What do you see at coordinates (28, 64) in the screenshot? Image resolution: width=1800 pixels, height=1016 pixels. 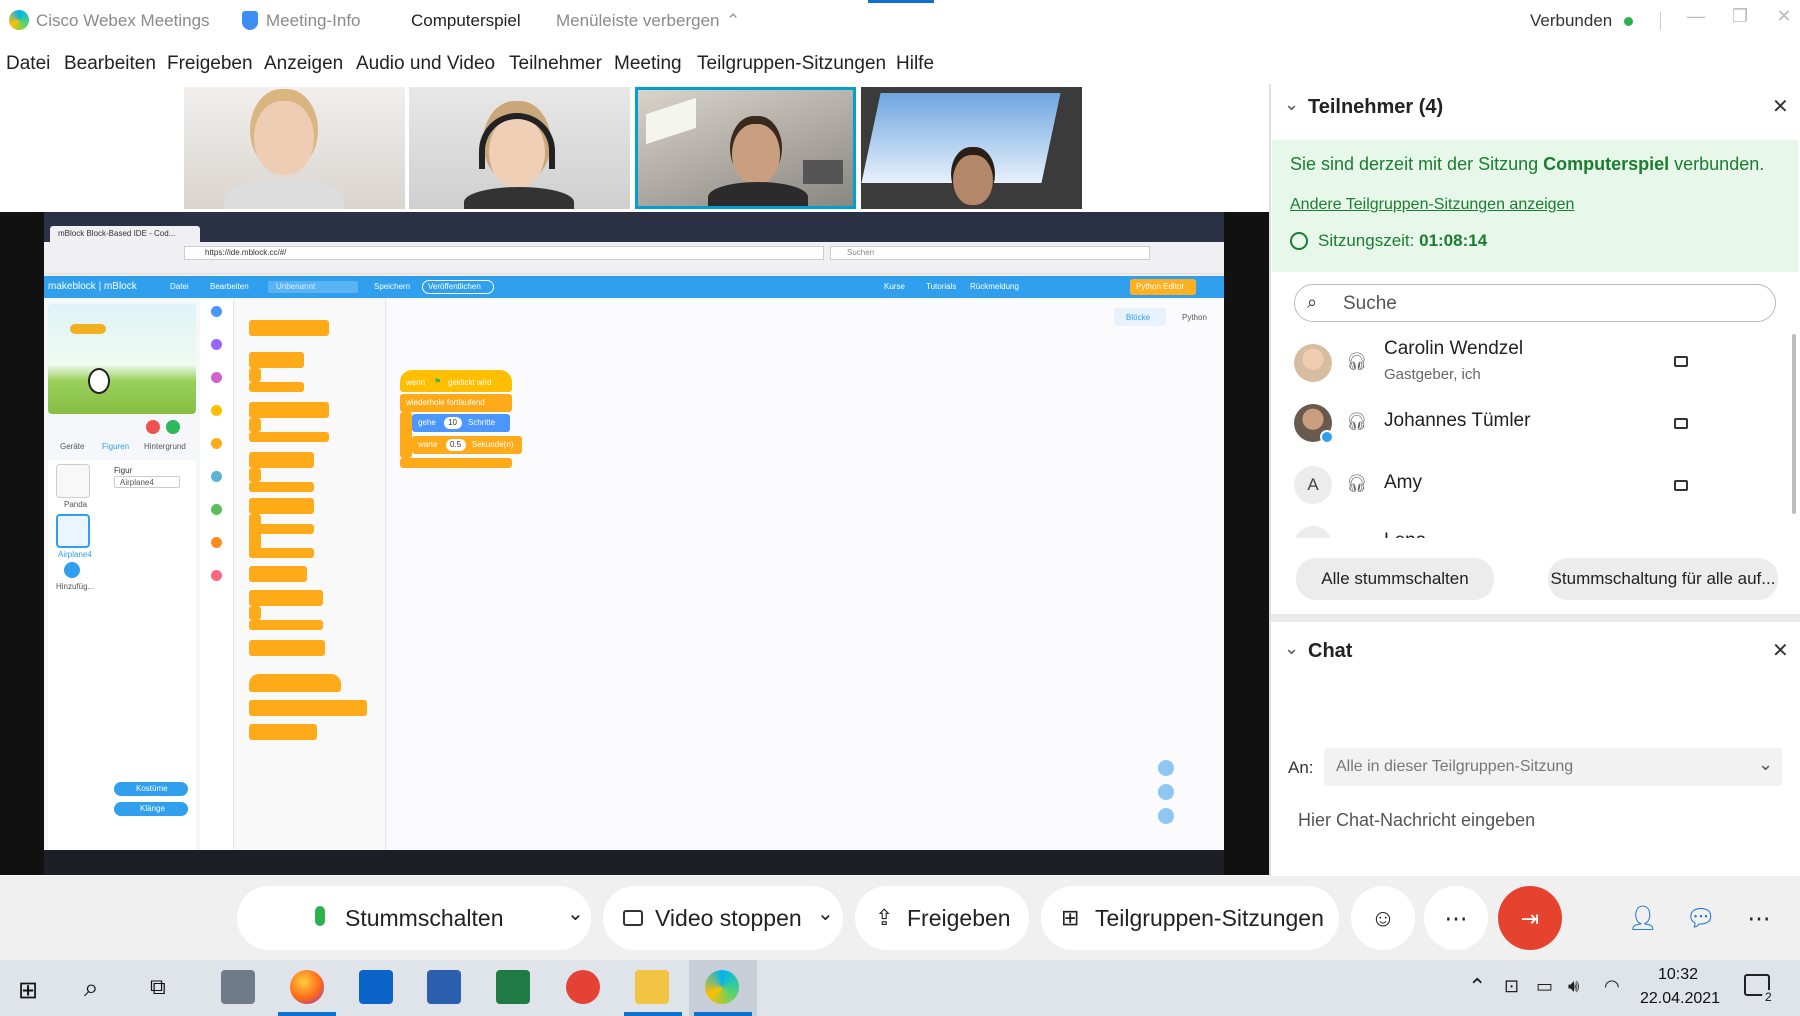 I see `menu-datei: Datei` at bounding box center [28, 64].